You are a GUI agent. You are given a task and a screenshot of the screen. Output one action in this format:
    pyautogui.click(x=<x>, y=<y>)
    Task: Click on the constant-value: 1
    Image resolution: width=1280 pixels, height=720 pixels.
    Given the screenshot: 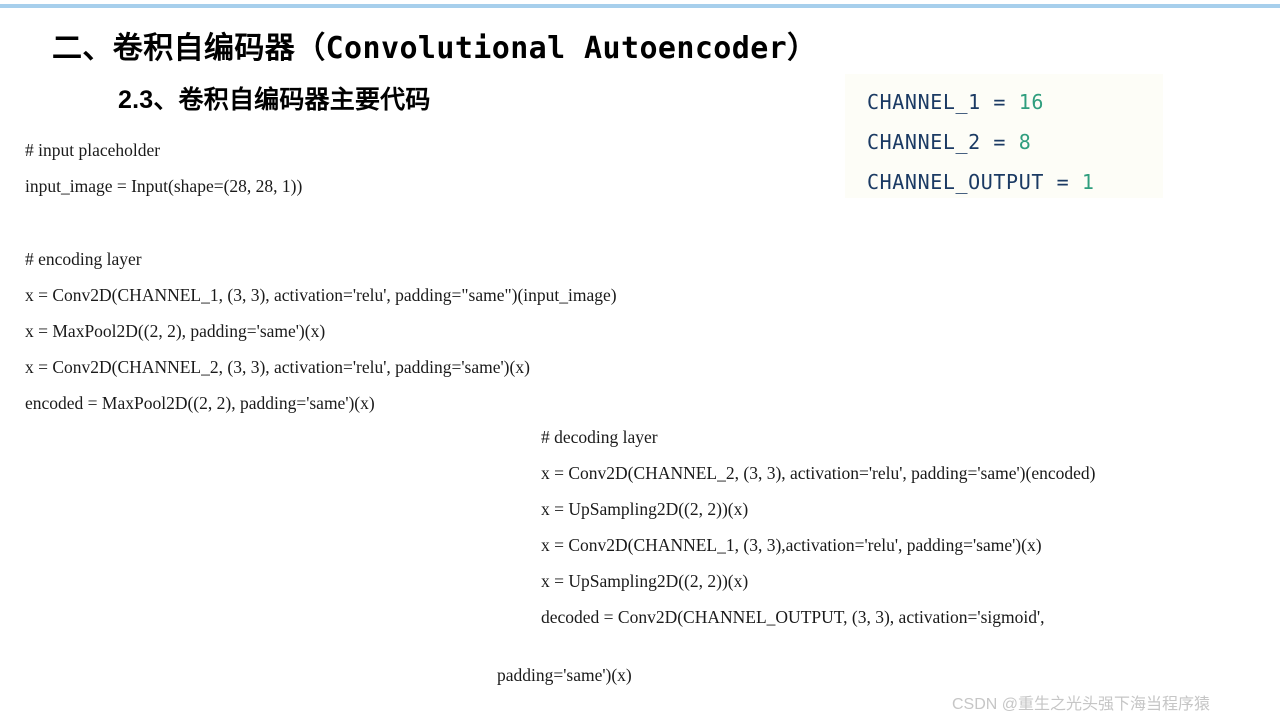 What is the action you would take?
    pyautogui.click(x=1088, y=182)
    